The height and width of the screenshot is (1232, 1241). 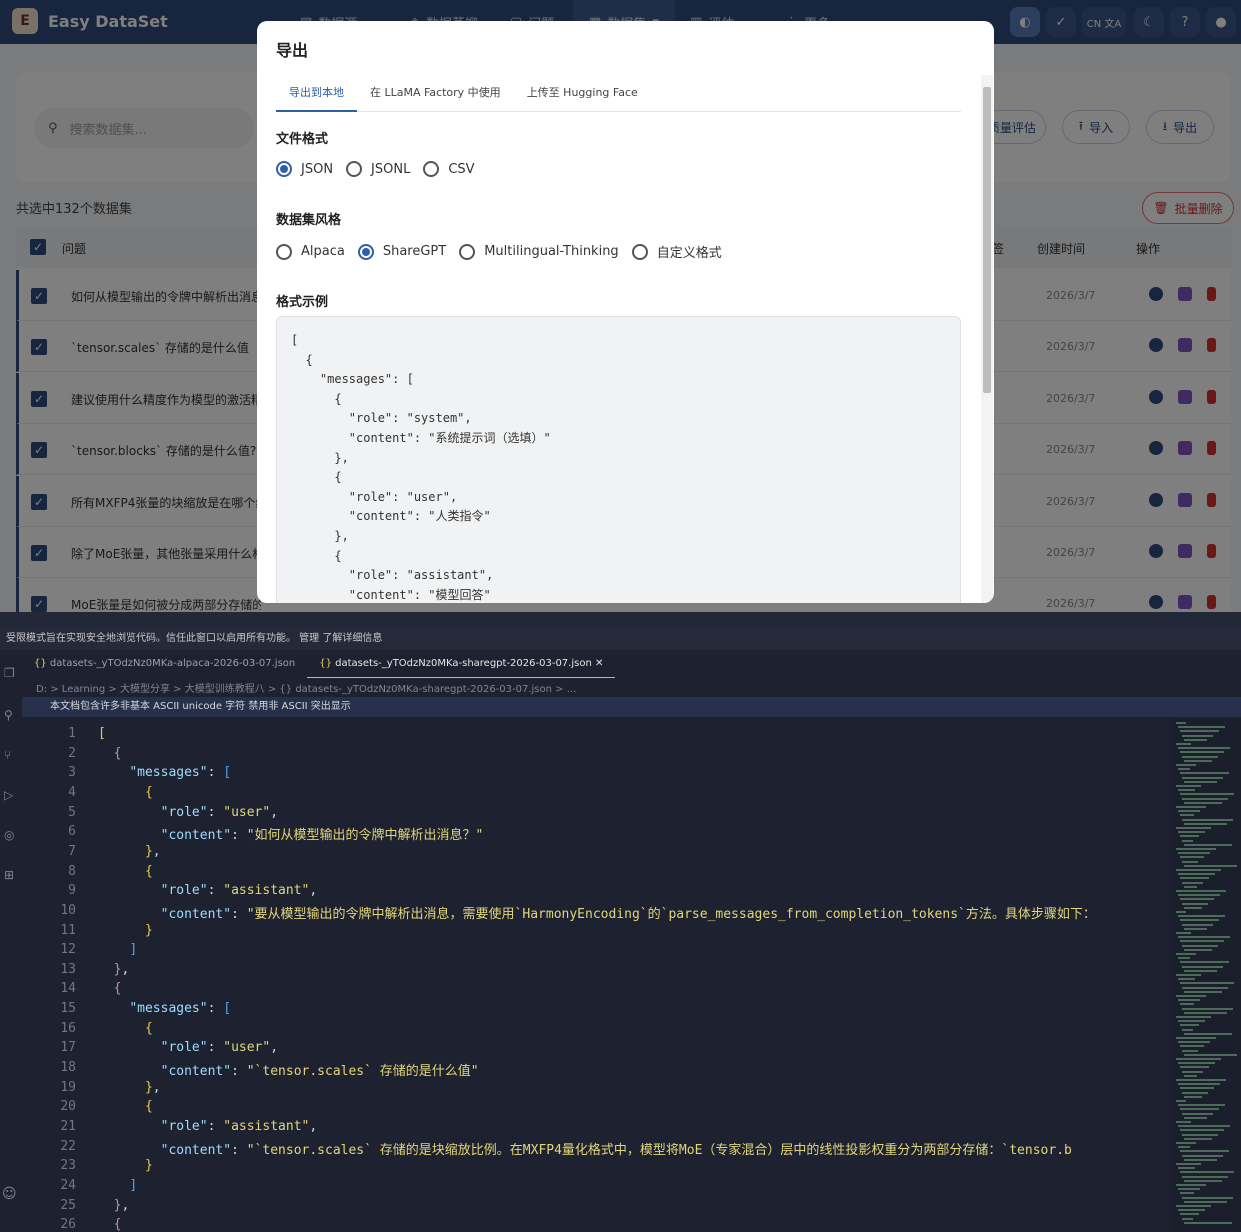 I want to click on radio-sharegpt: ShareGPT, so click(x=401, y=251).